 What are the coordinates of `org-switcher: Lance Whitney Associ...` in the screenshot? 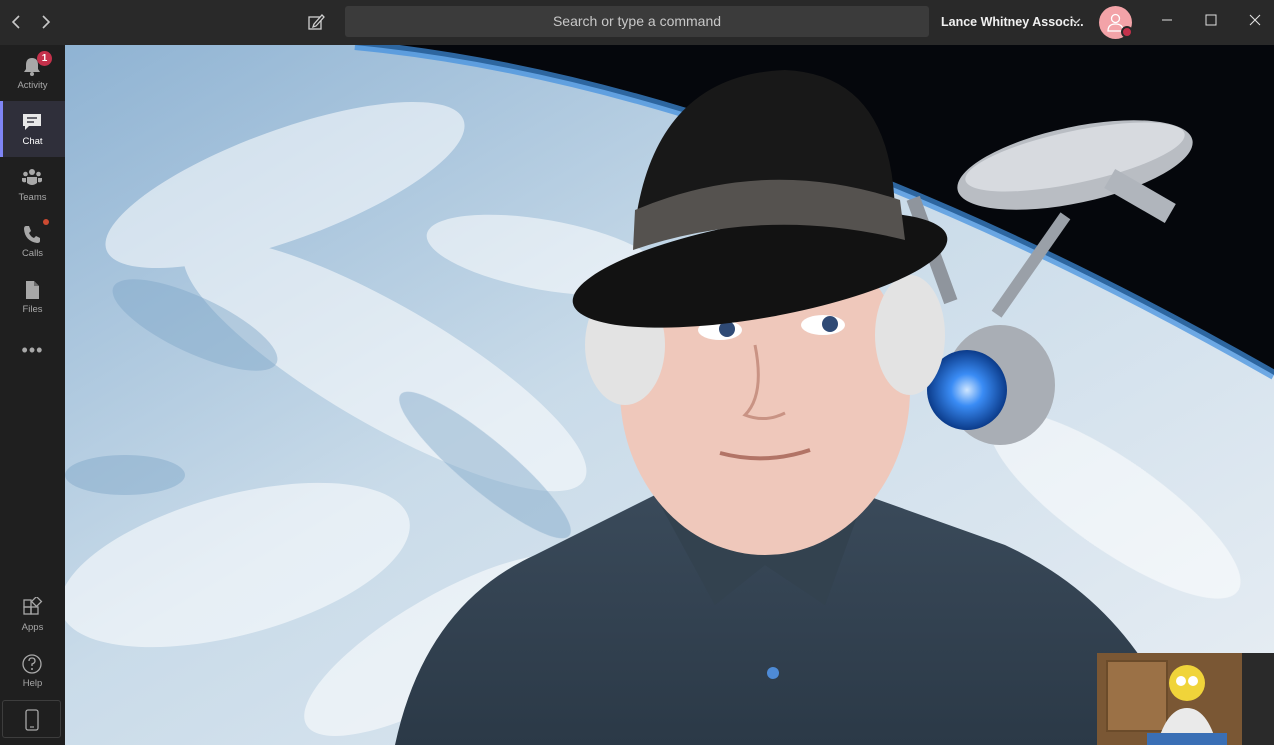 It's located at (1012, 22).